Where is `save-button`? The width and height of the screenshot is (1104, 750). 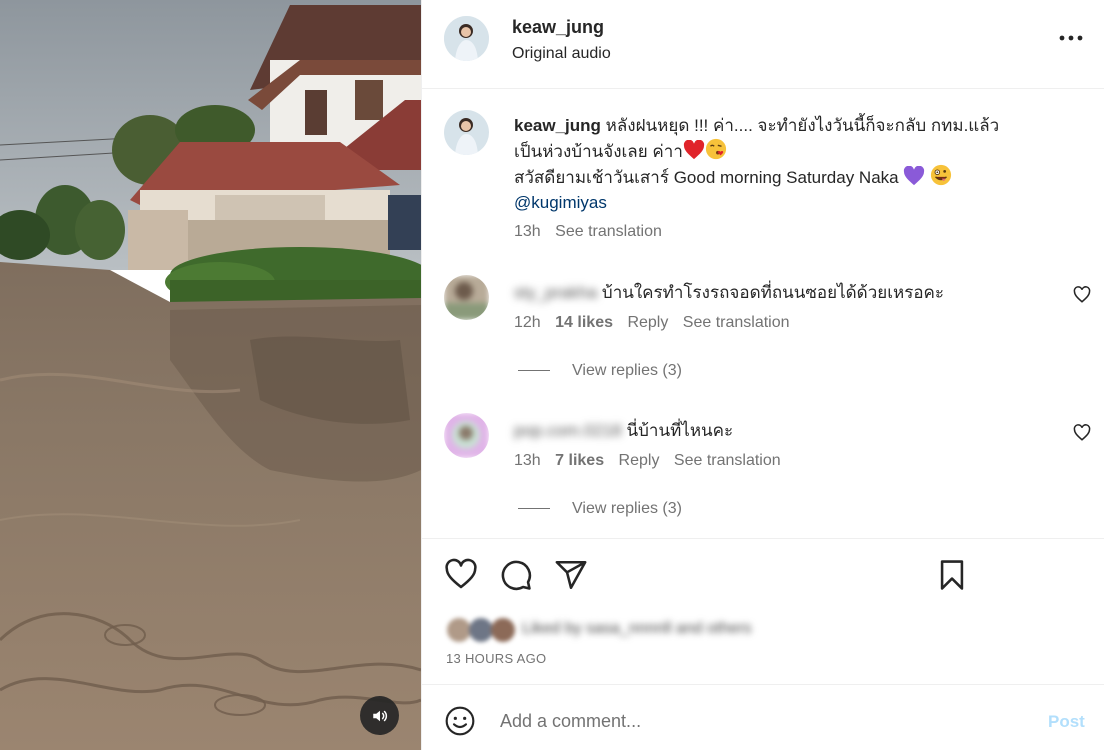 save-button is located at coordinates (952, 575).